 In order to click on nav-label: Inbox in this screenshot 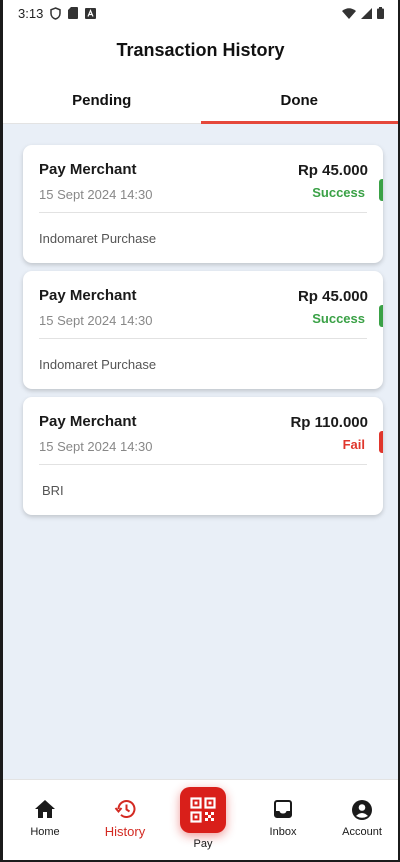, I will do `click(283, 832)`.